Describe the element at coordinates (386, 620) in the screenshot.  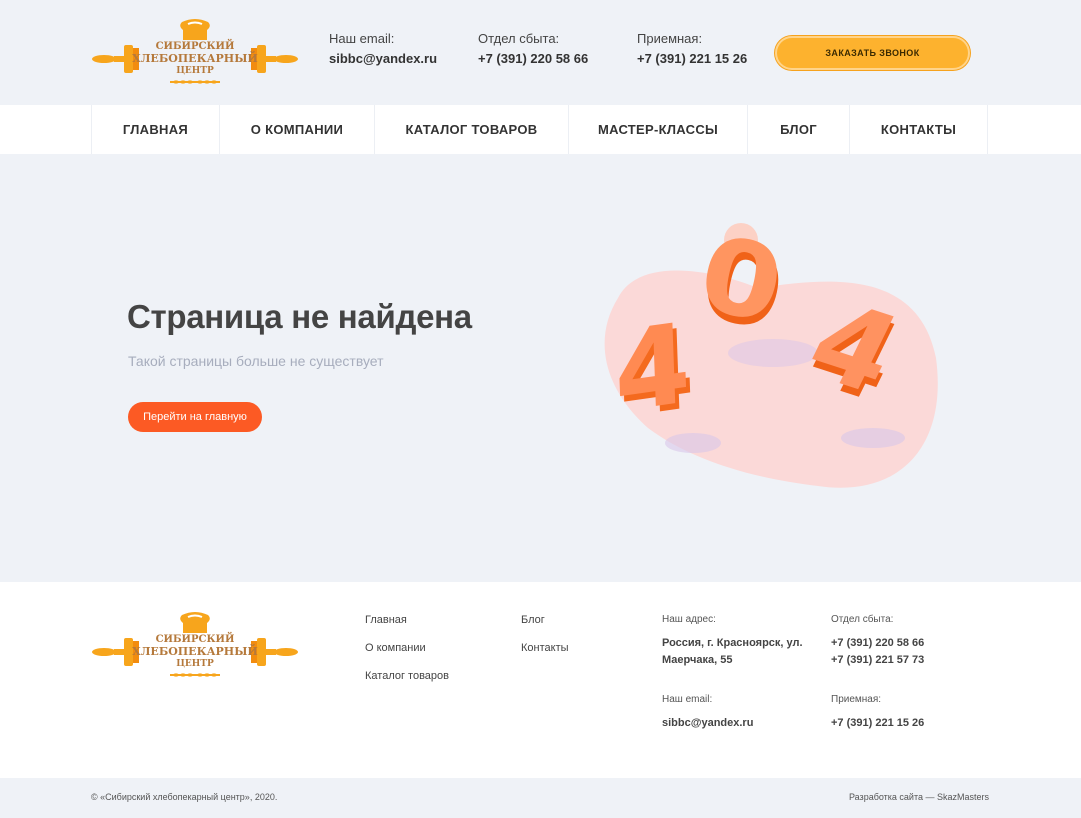
I see `footer-link-home: Главная` at that location.